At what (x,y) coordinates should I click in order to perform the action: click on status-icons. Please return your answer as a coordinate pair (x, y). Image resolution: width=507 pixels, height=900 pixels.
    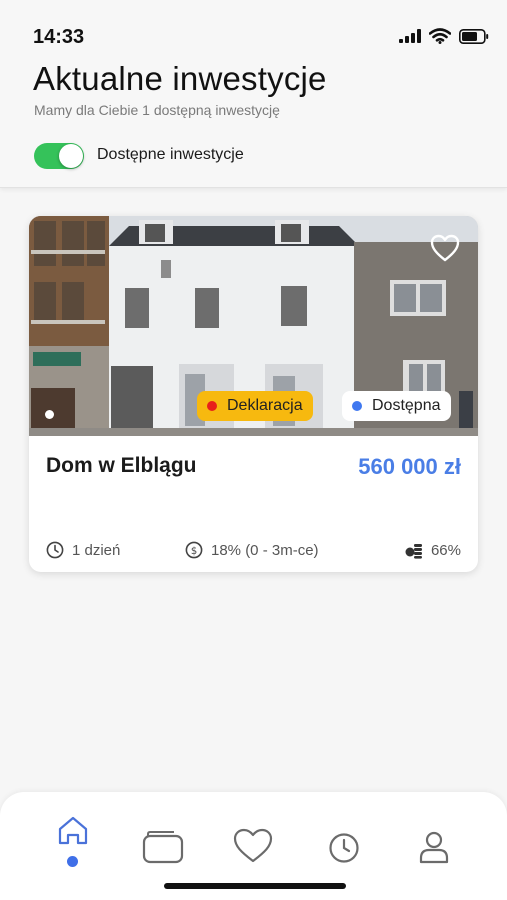
    Looking at the image, I should click on (444, 36).